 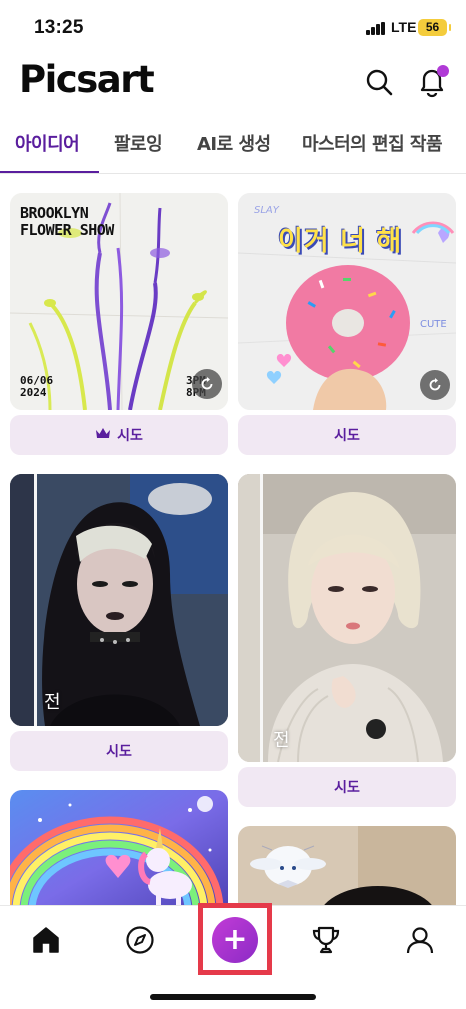 What do you see at coordinates (340, 241) in the screenshot?
I see `donut-overlay-text: 이거 너 해` at bounding box center [340, 241].